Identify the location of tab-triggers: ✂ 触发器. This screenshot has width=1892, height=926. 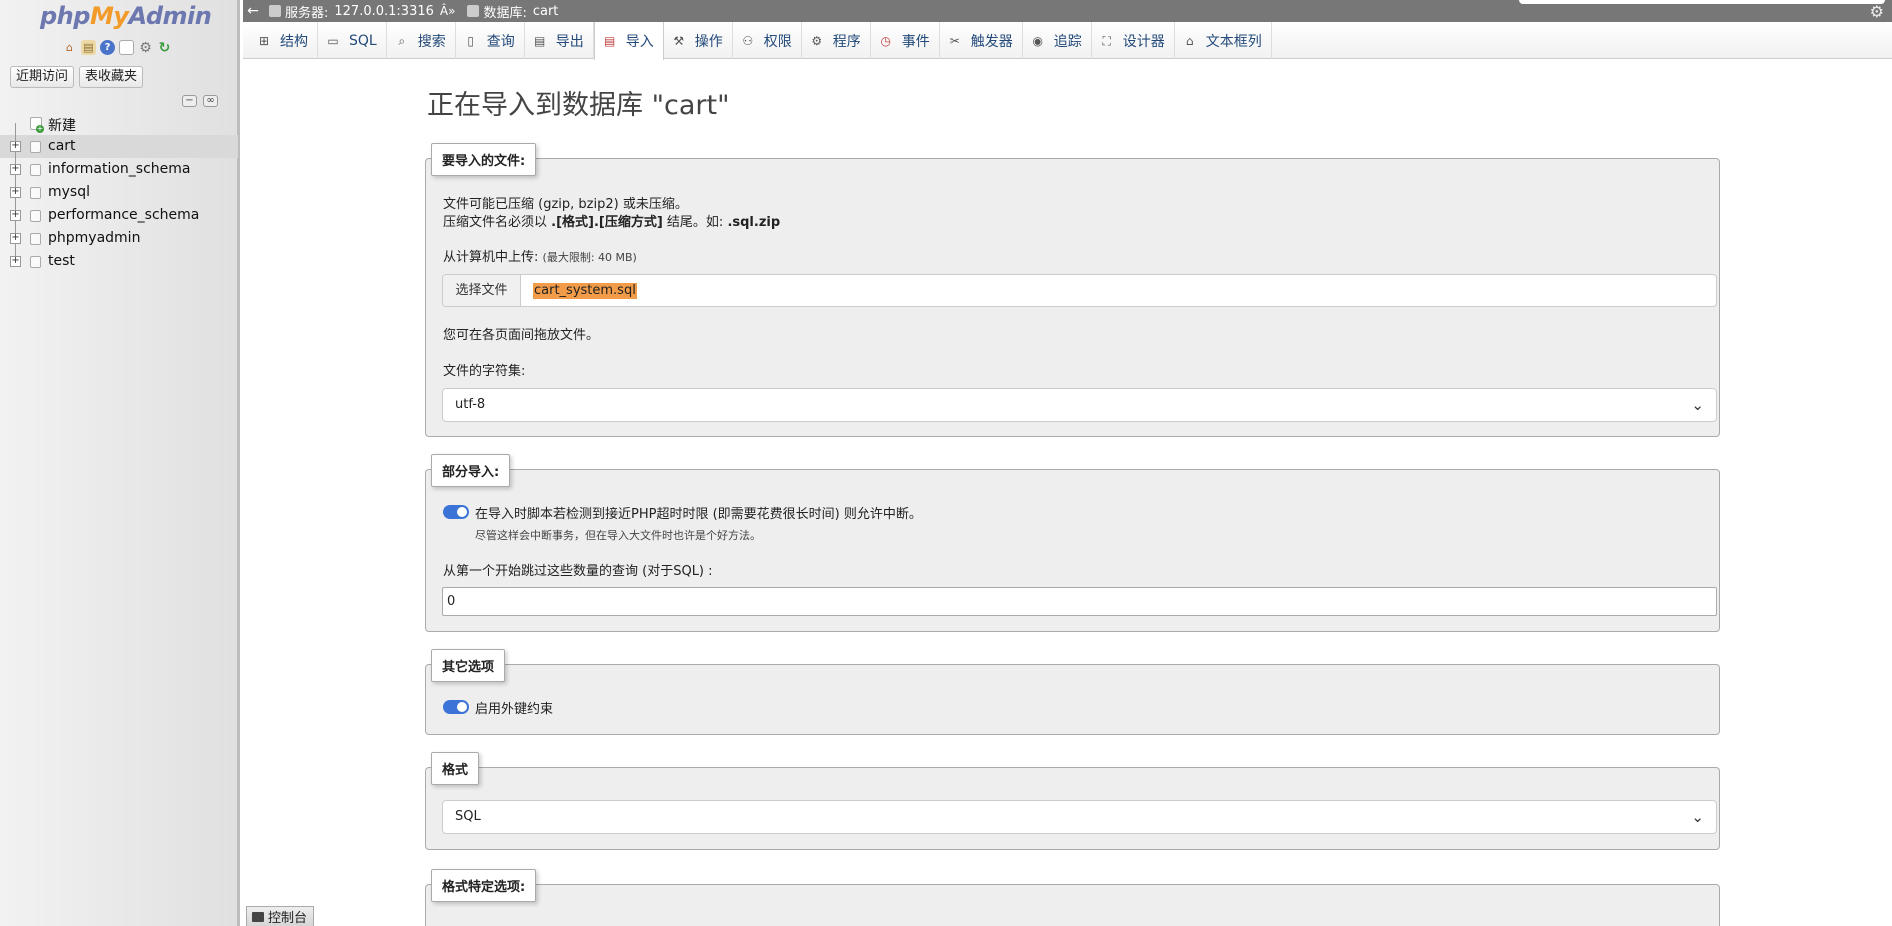
(981, 40).